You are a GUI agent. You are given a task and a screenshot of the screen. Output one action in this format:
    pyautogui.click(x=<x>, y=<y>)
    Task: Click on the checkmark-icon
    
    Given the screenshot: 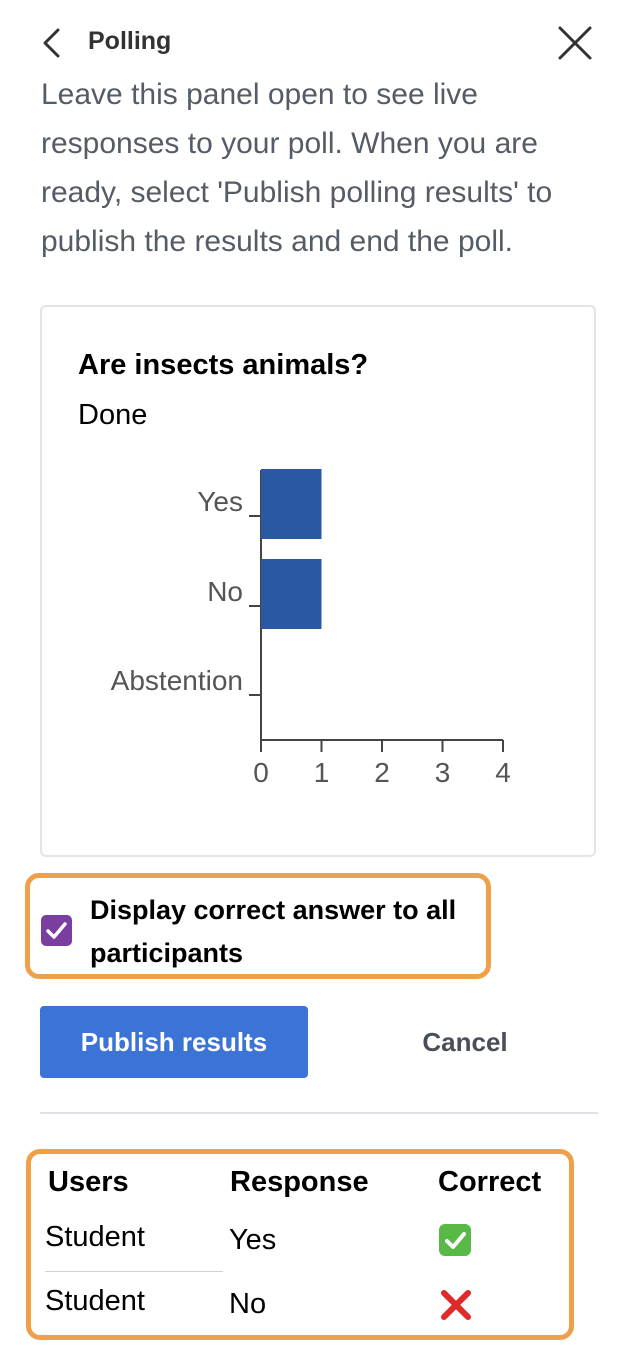 What is the action you would take?
    pyautogui.click(x=56, y=930)
    